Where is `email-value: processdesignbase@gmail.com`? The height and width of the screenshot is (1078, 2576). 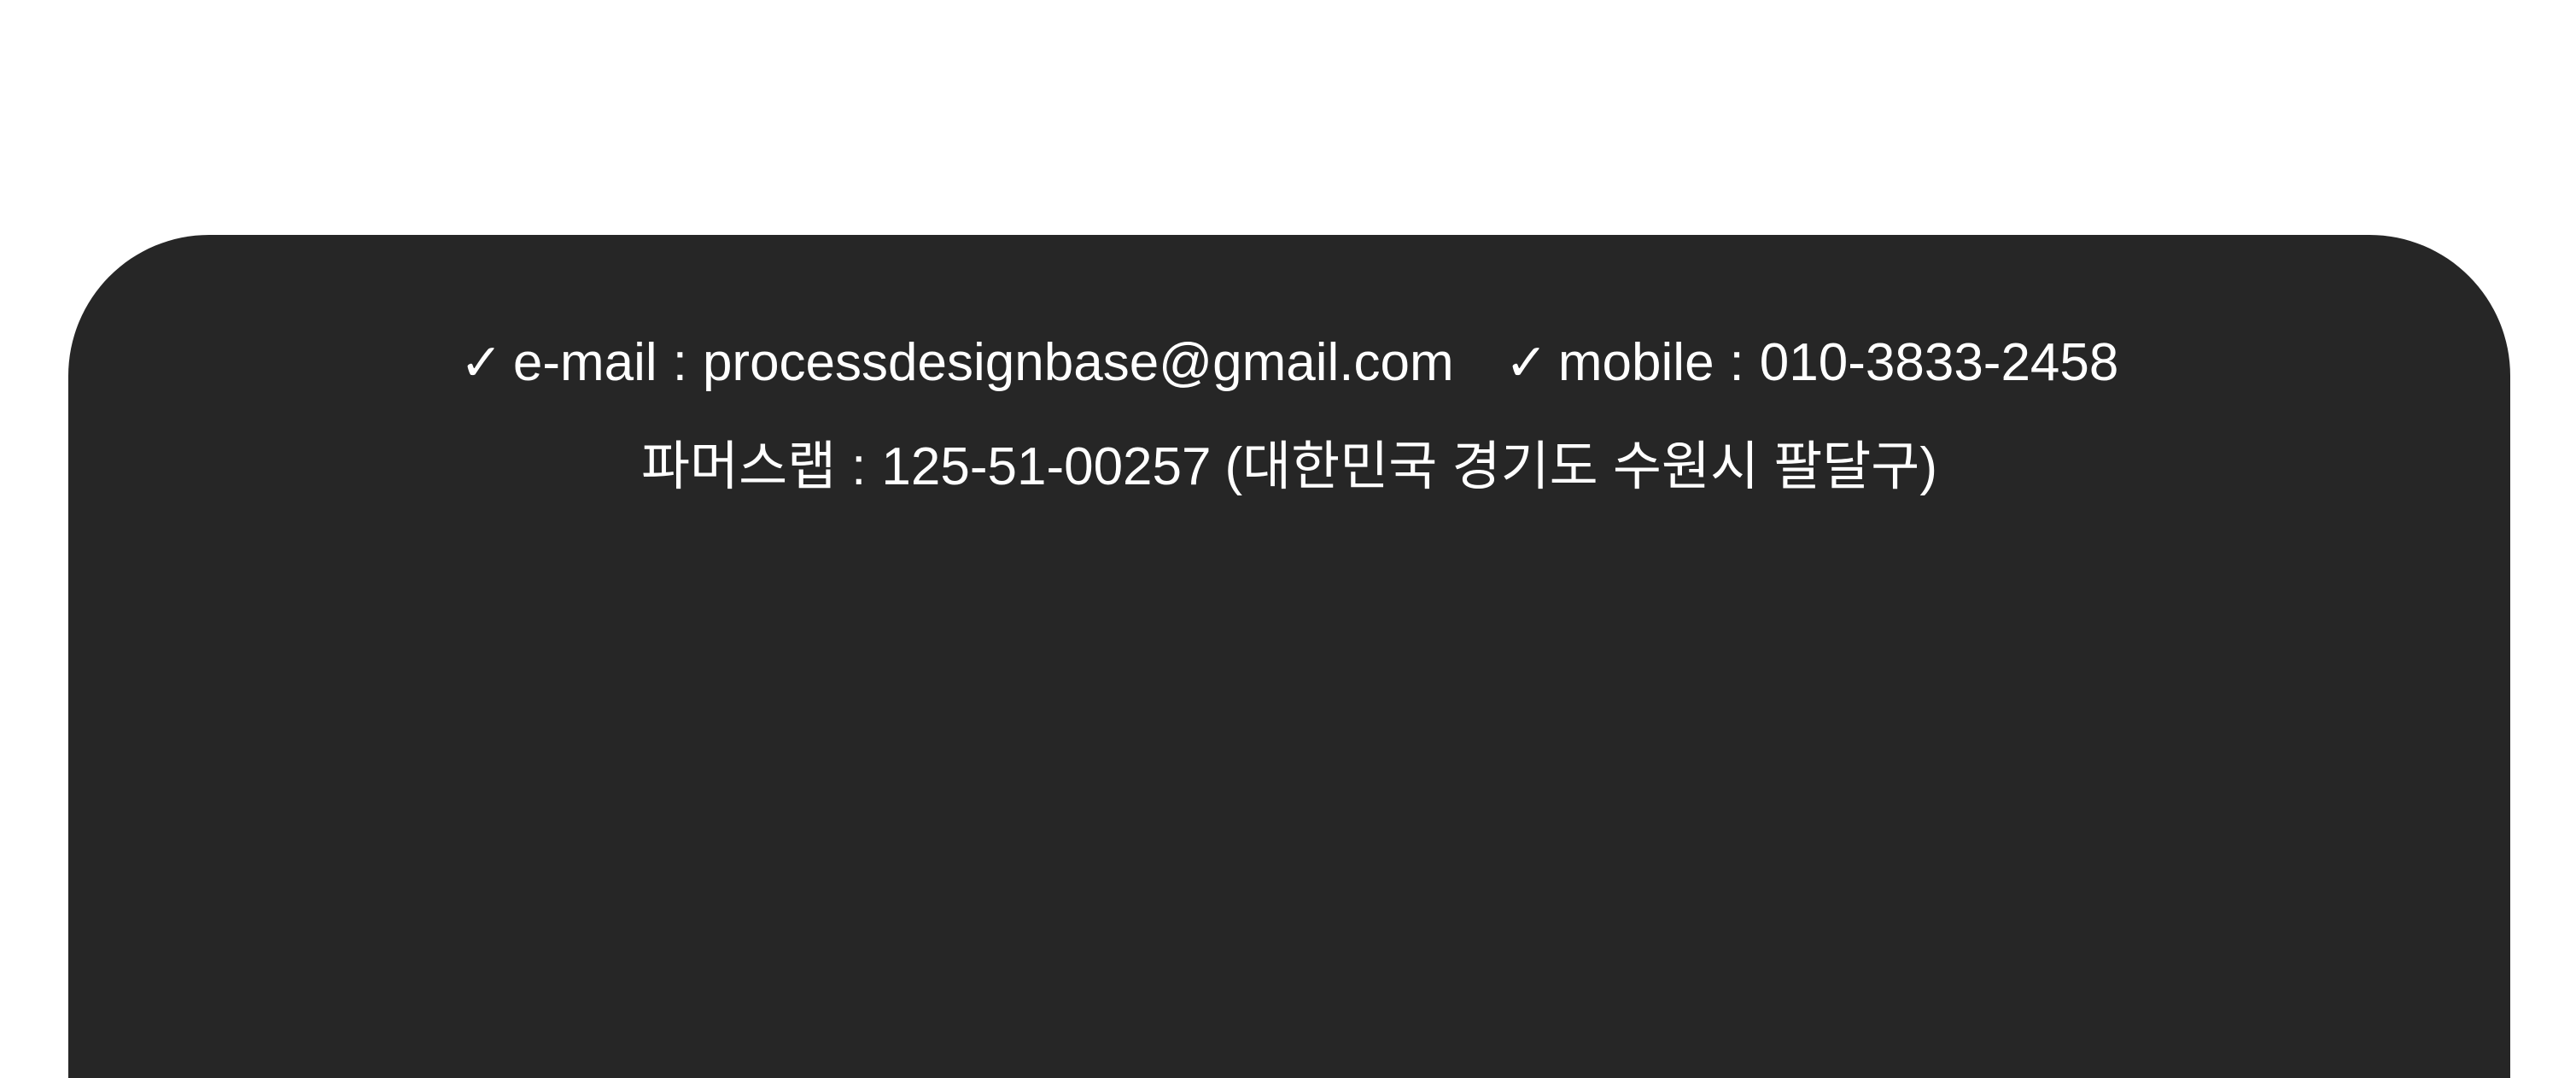 email-value: processdesignbase@gmail.com is located at coordinates (1078, 363).